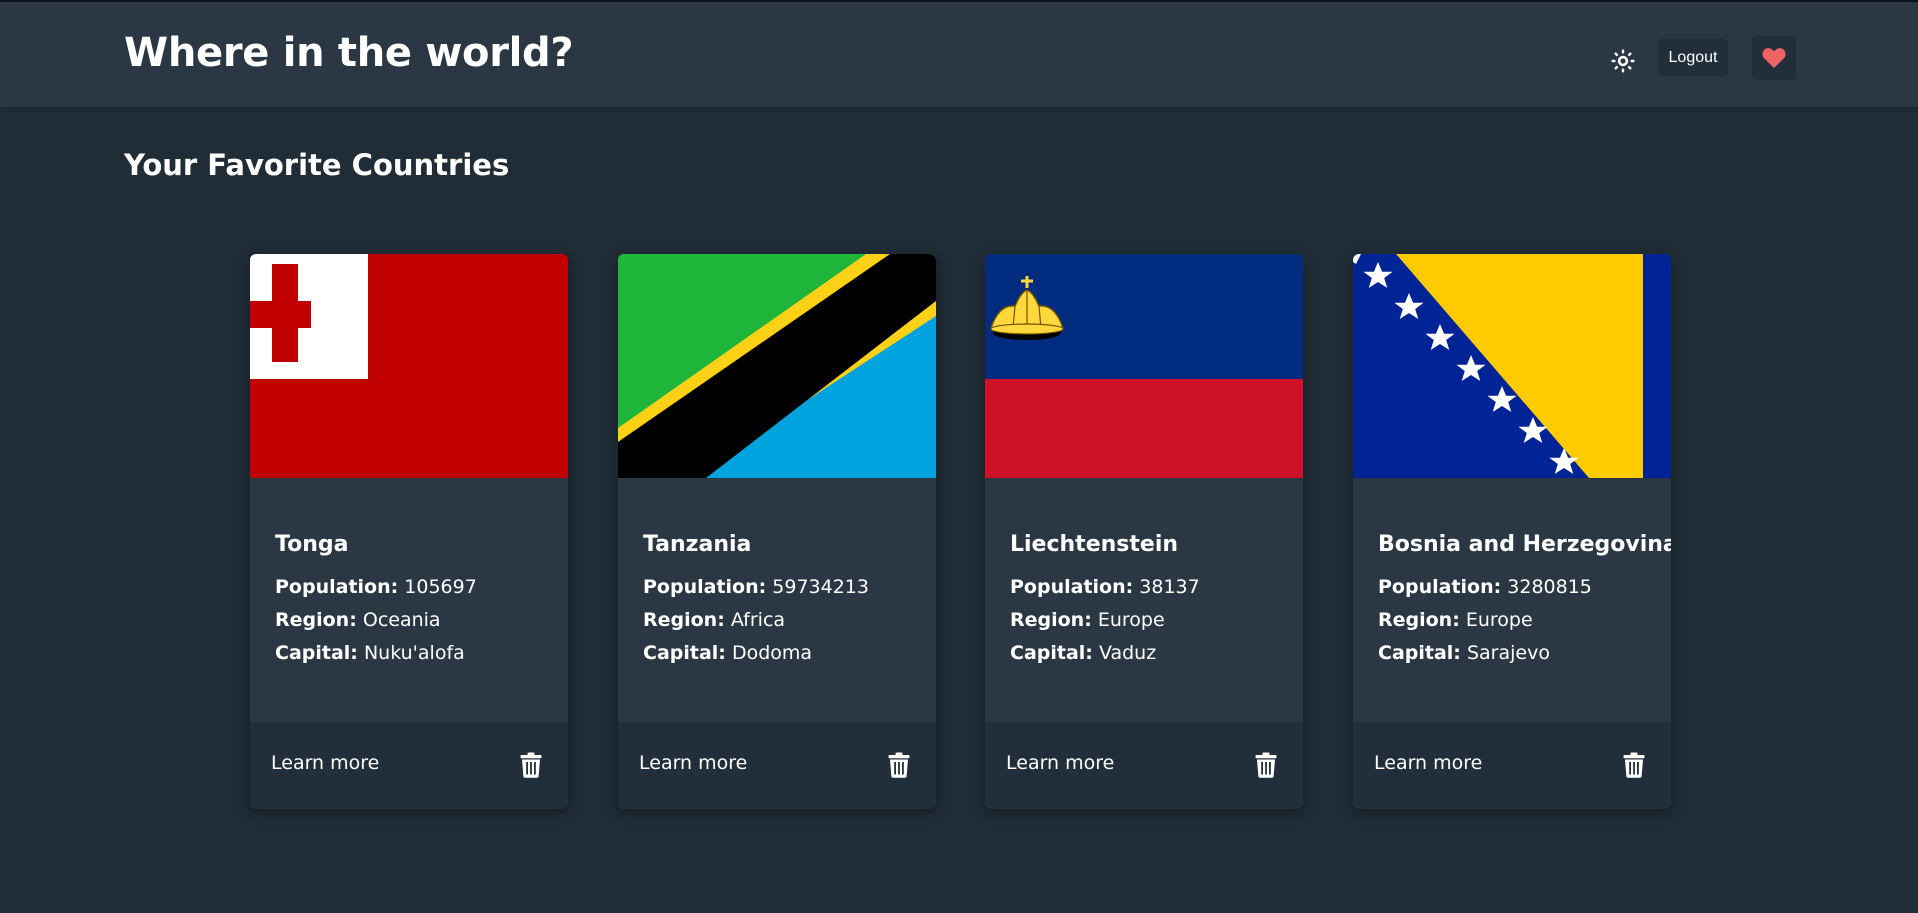 The width and height of the screenshot is (1918, 913). Describe the element at coordinates (401, 620) in the screenshot. I see `region-value: Oceania` at that location.